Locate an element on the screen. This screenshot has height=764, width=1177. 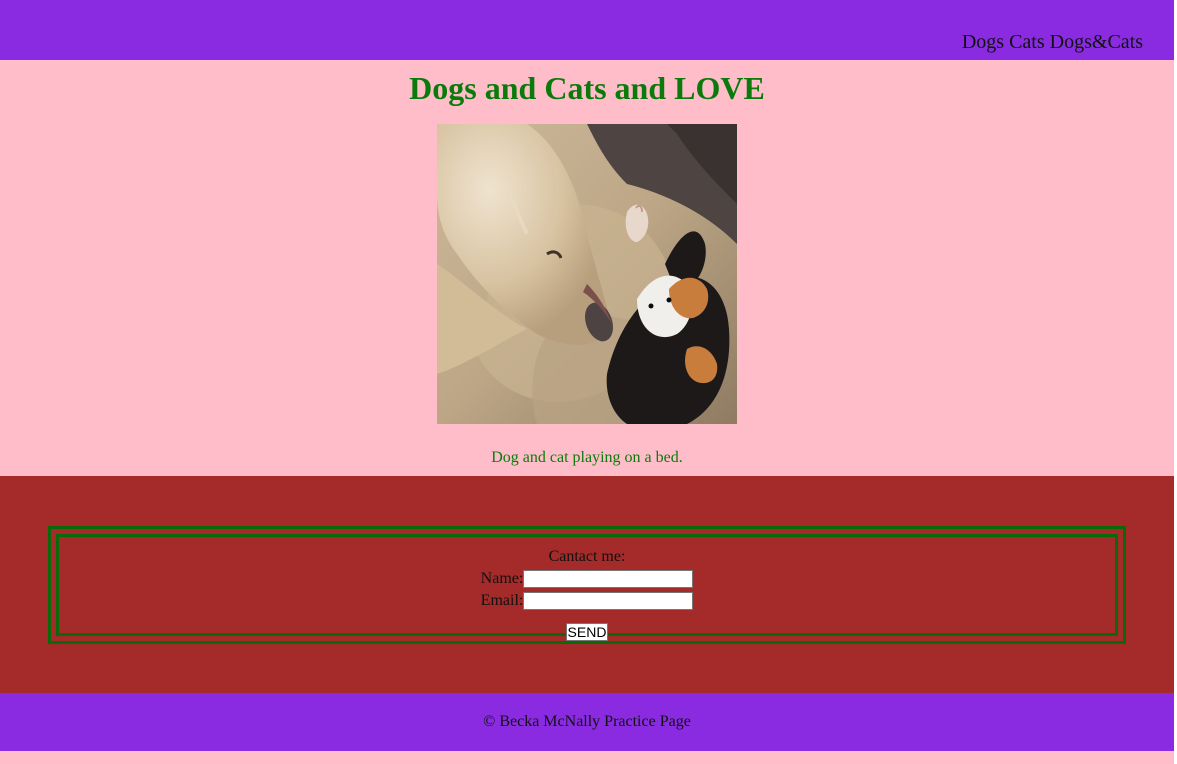
send-row: SEND is located at coordinates (587, 632).